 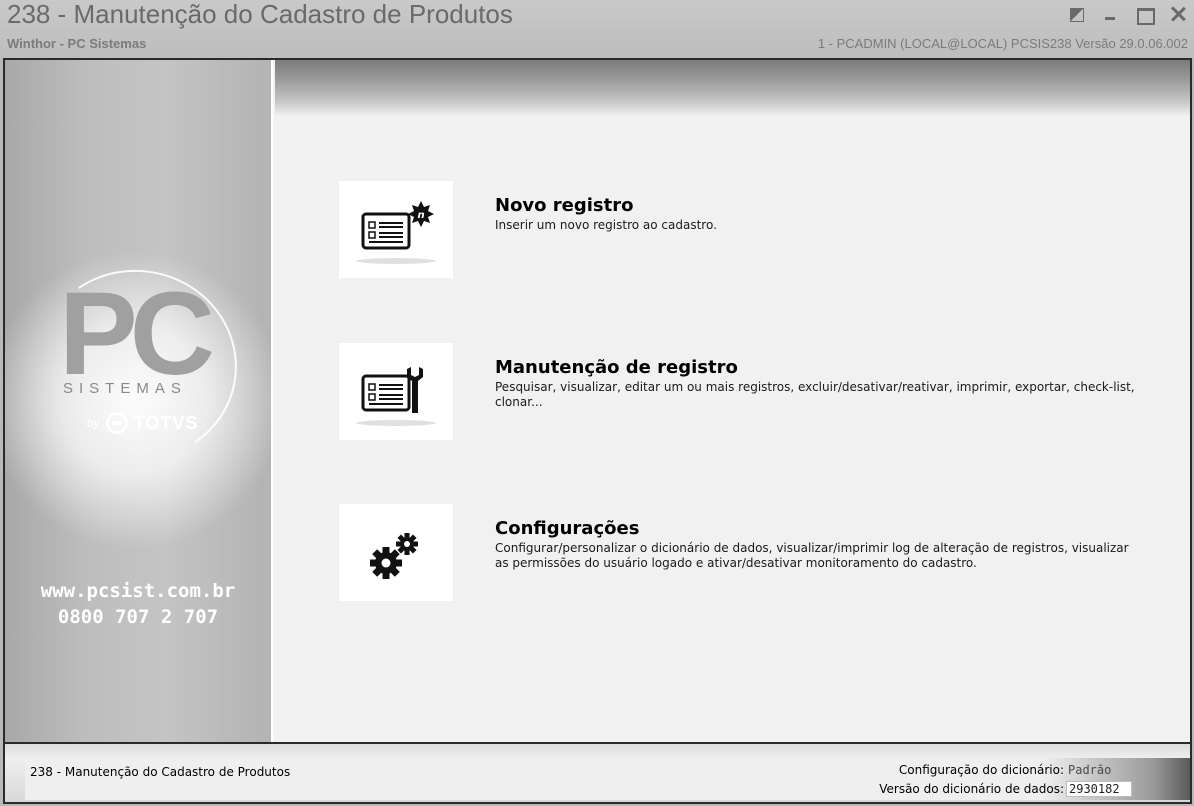 I want to click on svg-text: n, so click(x=420, y=215).